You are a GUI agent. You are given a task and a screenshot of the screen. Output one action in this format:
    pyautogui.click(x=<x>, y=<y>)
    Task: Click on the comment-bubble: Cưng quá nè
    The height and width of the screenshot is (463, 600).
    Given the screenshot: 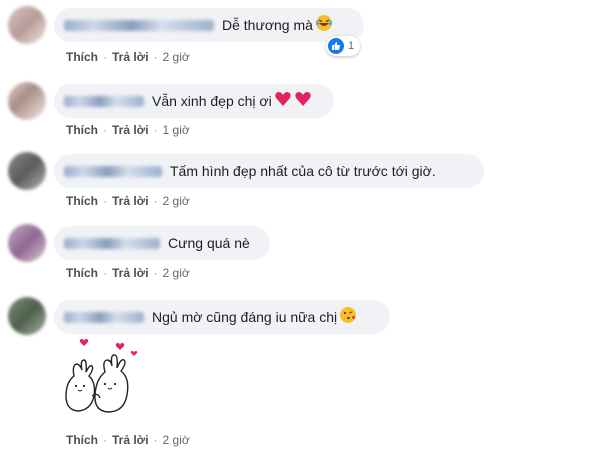 What is the action you would take?
    pyautogui.click(x=162, y=243)
    